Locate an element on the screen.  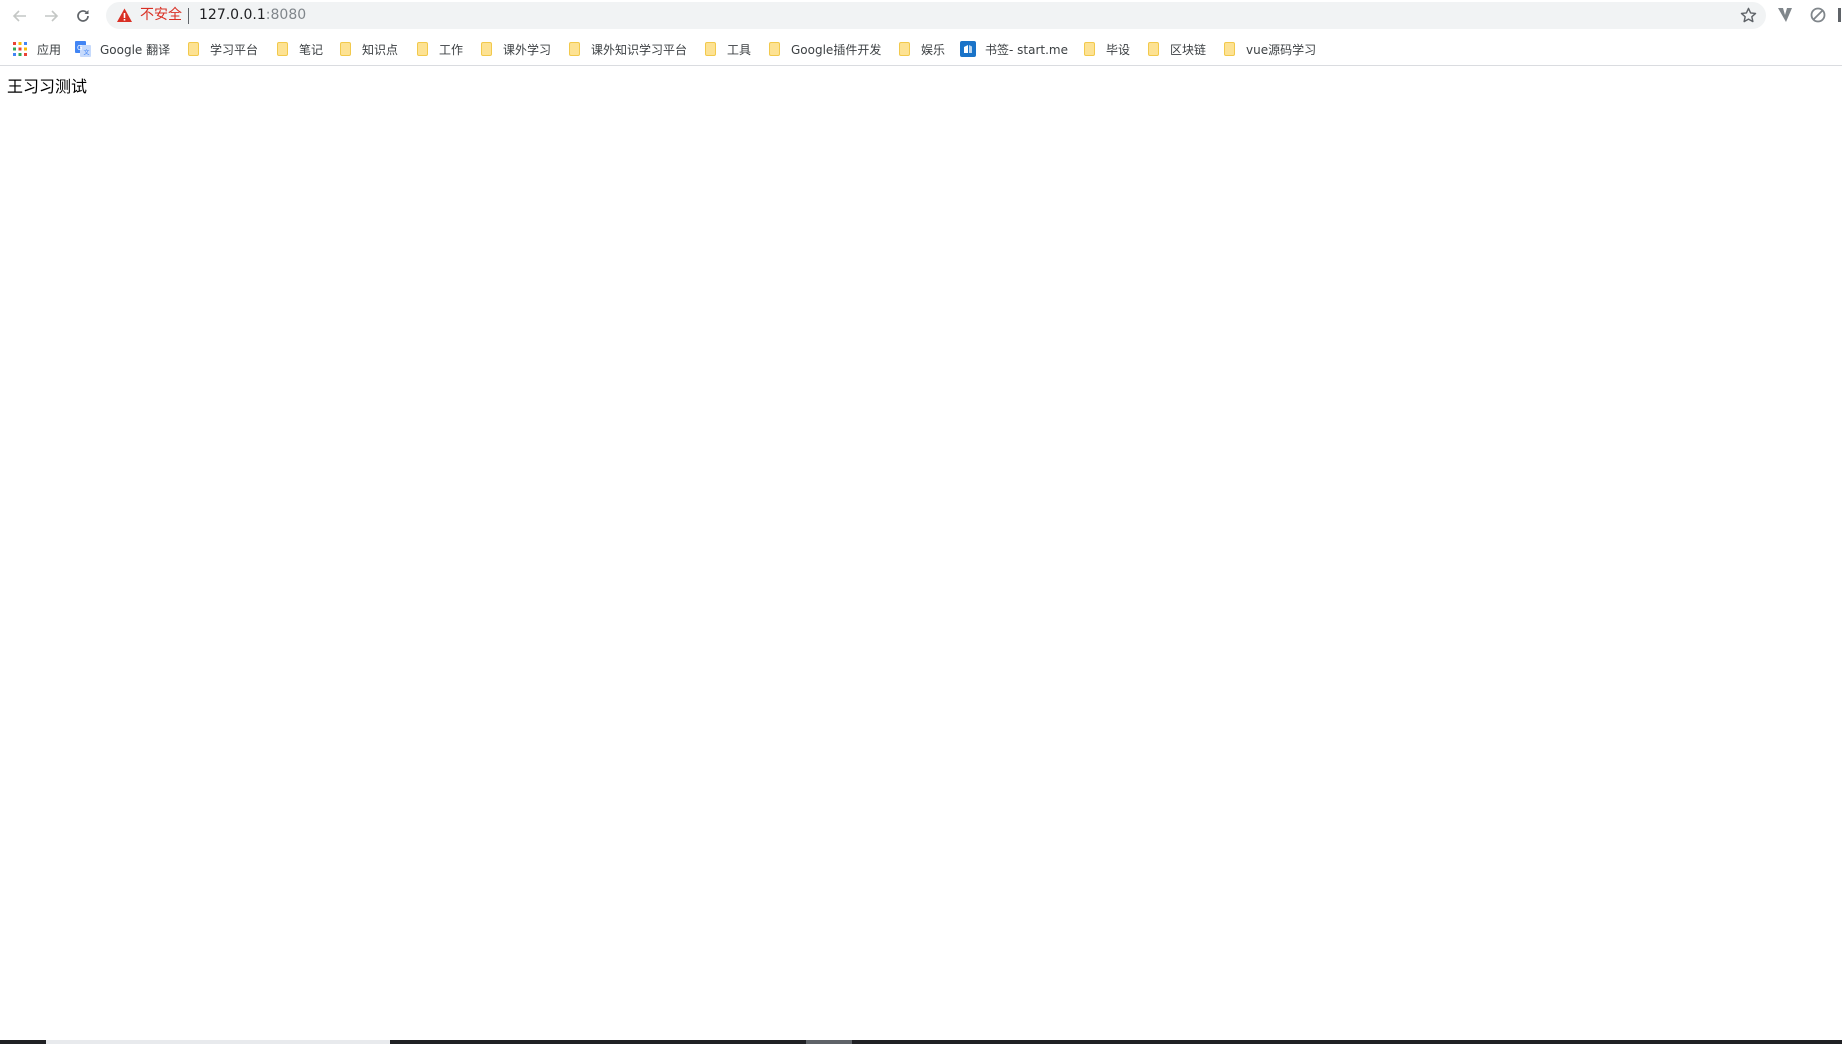
bookmark-google-translate: G 文 Google 翻译 is located at coordinates (122, 49).